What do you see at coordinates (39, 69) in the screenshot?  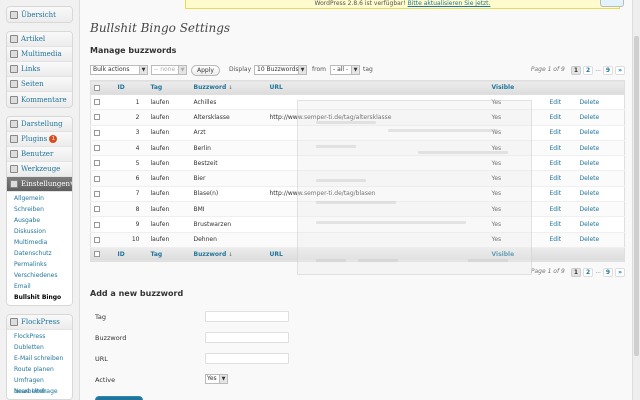 I see `menu-links: Links` at bounding box center [39, 69].